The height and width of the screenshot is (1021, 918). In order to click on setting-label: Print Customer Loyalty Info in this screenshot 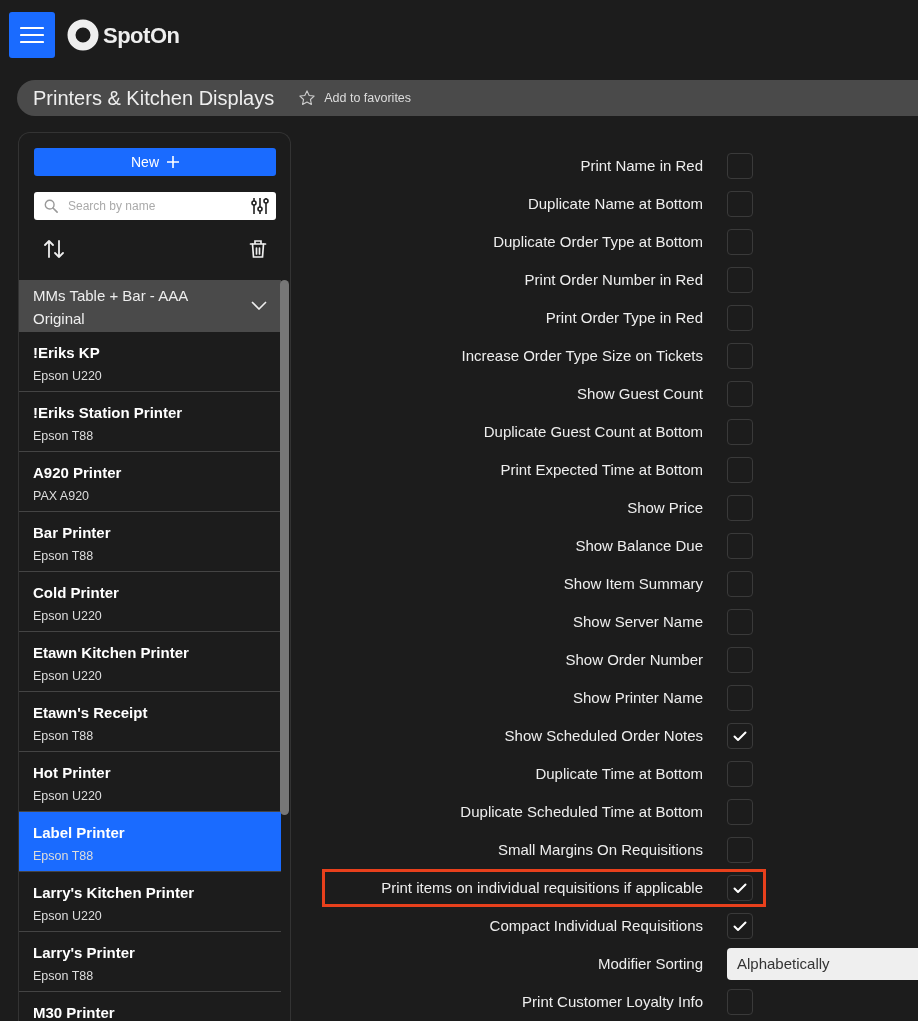, I will do `click(612, 1001)`.